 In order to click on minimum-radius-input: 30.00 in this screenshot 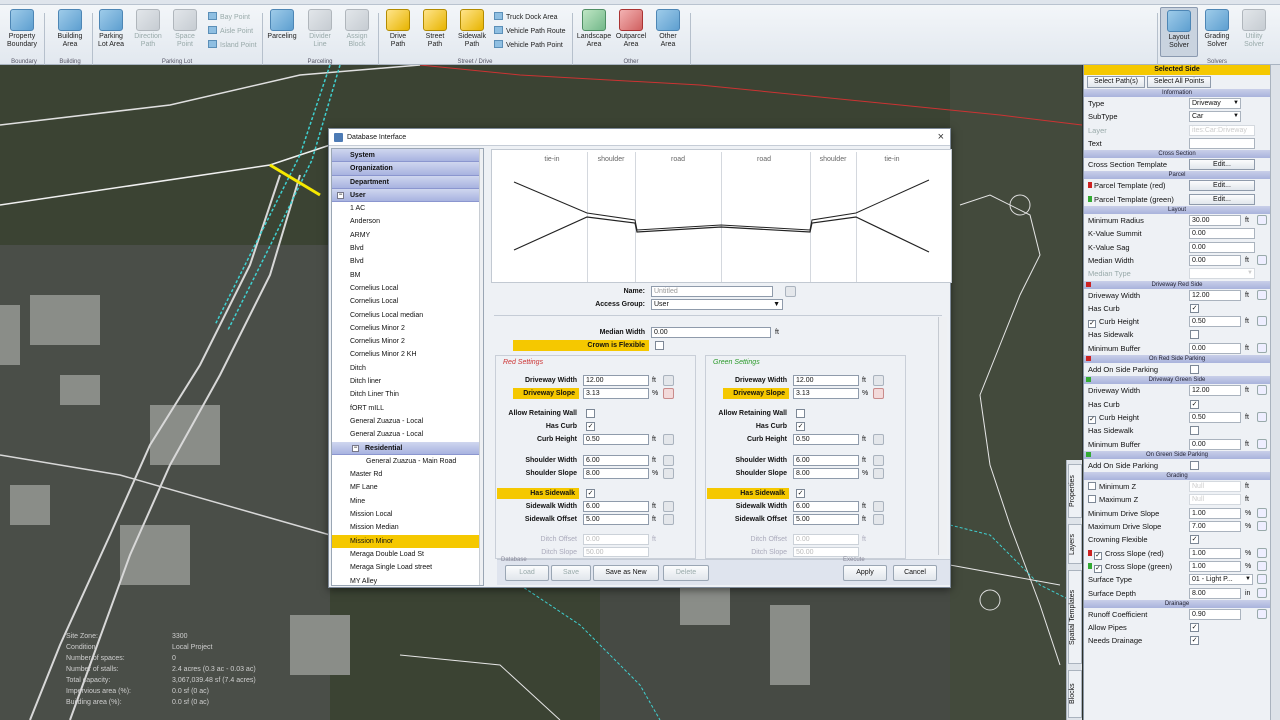, I will do `click(1215, 221)`.